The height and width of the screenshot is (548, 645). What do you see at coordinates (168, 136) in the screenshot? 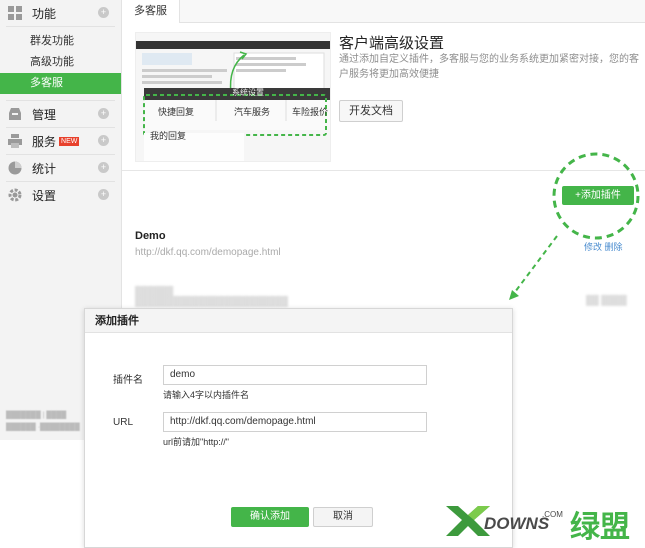
I see `preview-my-reply: 我的回复` at bounding box center [168, 136].